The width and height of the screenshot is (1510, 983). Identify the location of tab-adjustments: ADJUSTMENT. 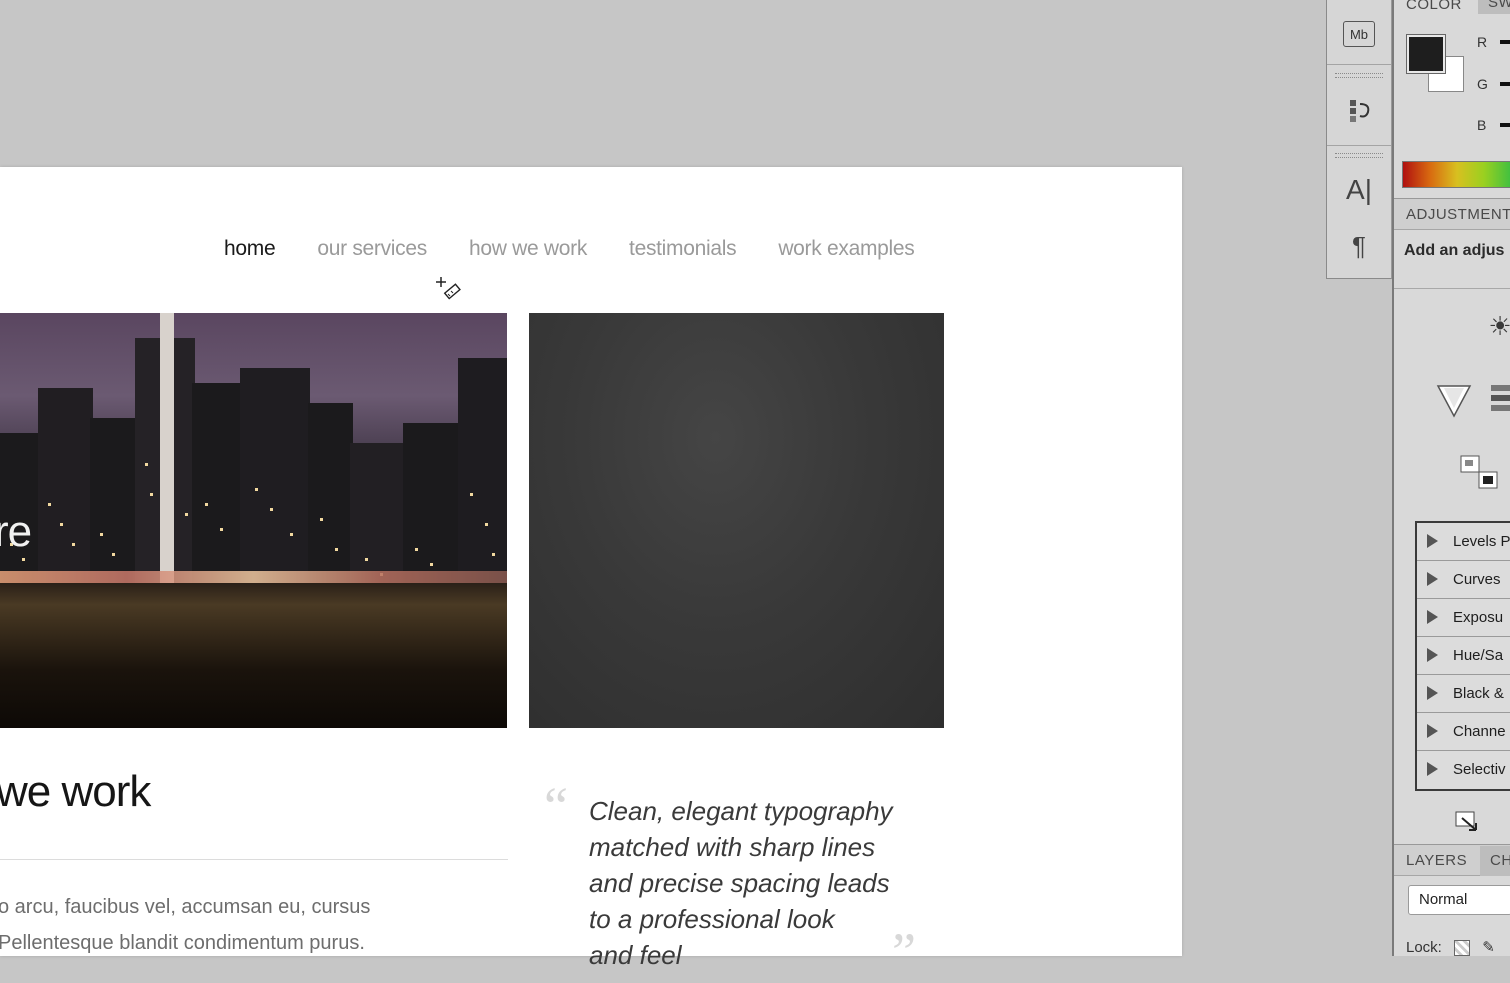
(1458, 214).